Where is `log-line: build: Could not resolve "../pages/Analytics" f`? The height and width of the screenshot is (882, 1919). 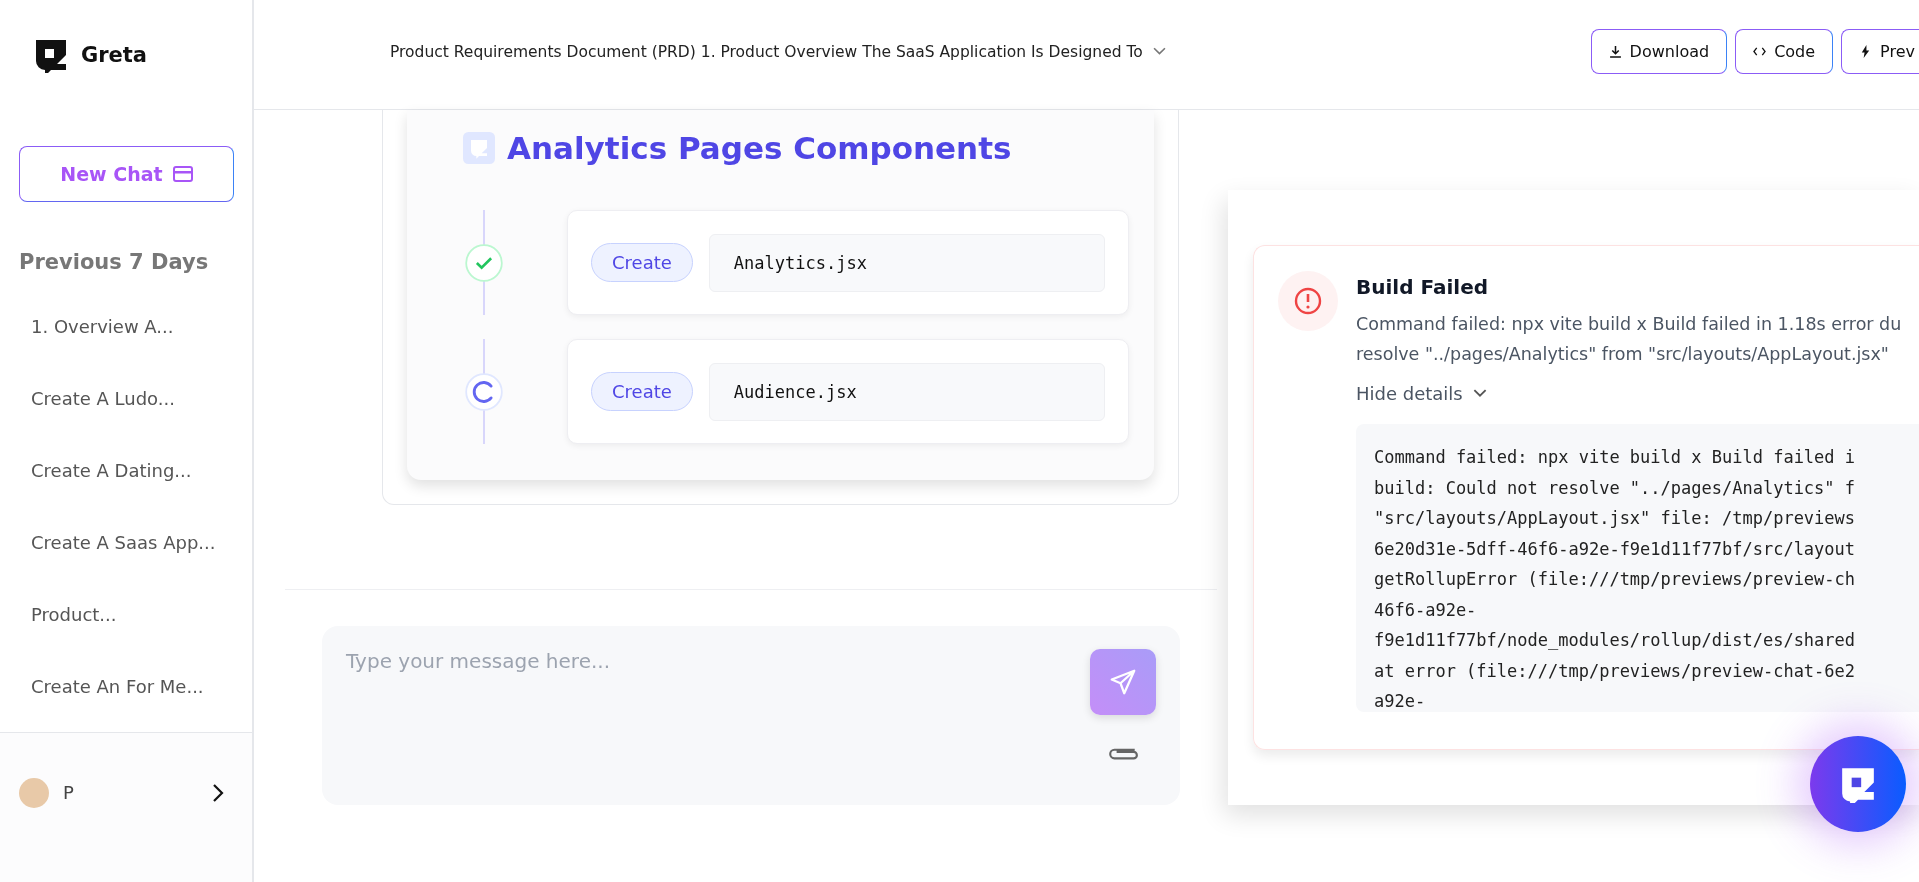 log-line: build: Could not resolve "../pages/Analytics" f is located at coordinates (1615, 488).